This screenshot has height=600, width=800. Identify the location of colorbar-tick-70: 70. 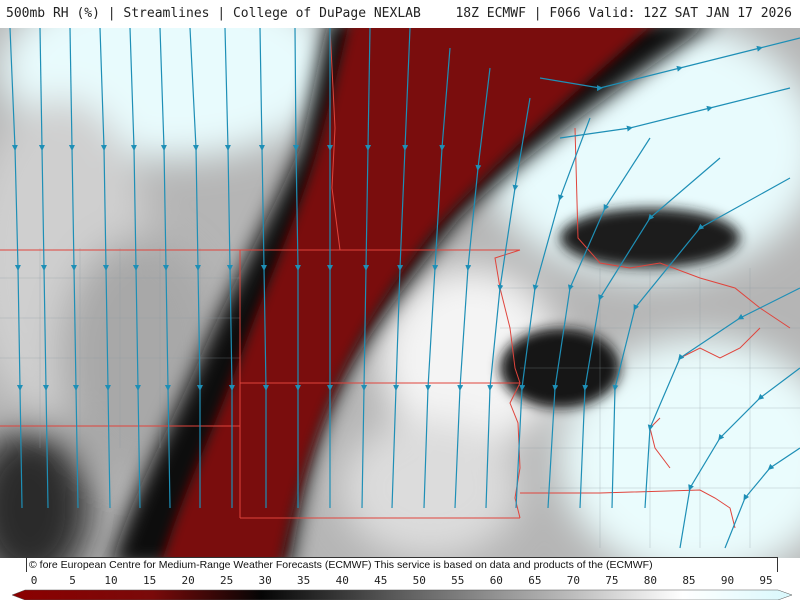
(573, 580).